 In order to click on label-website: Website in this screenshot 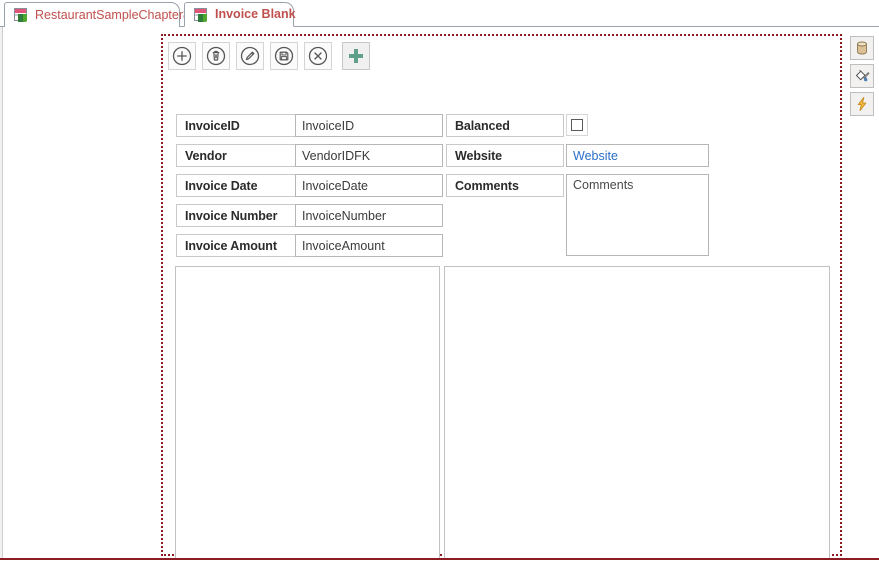, I will do `click(505, 155)`.